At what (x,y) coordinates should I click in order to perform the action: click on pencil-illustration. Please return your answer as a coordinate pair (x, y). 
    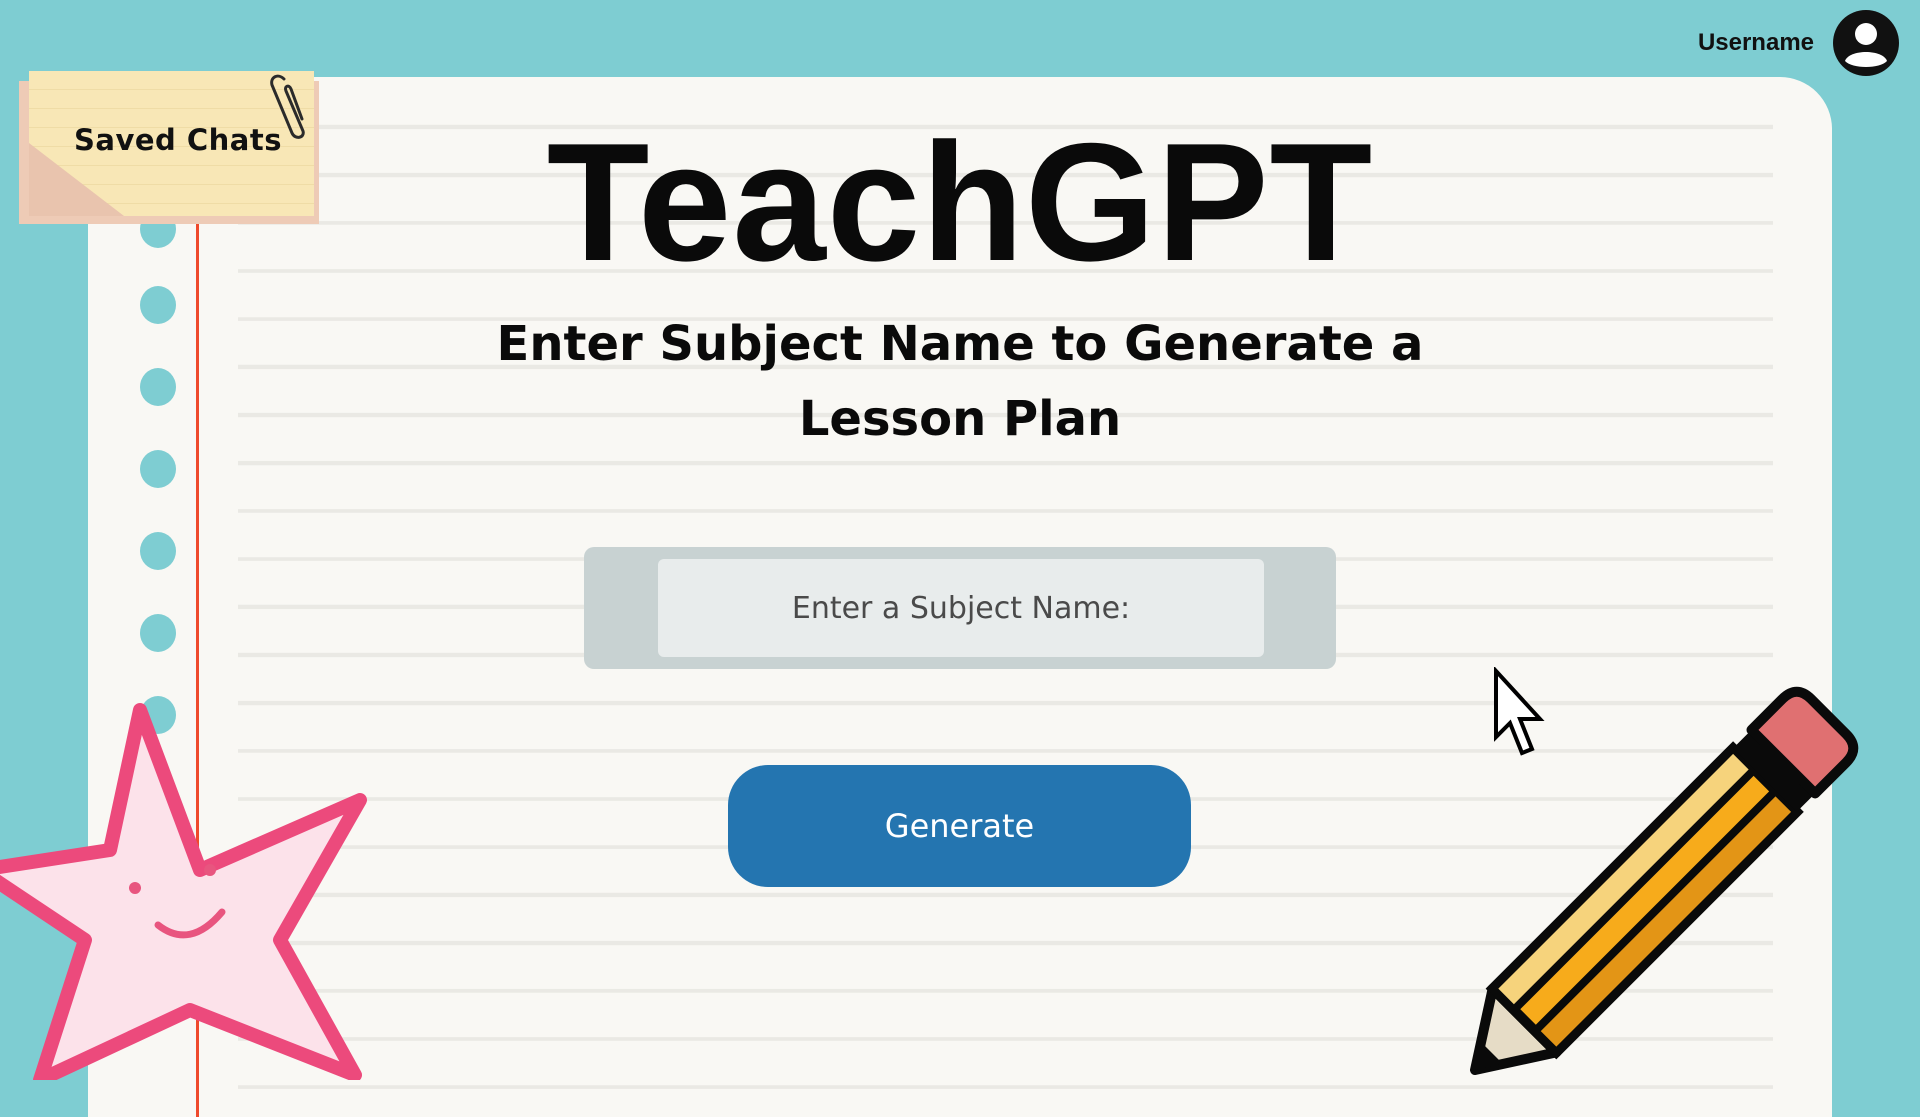
    Looking at the image, I should click on (1664, 880).